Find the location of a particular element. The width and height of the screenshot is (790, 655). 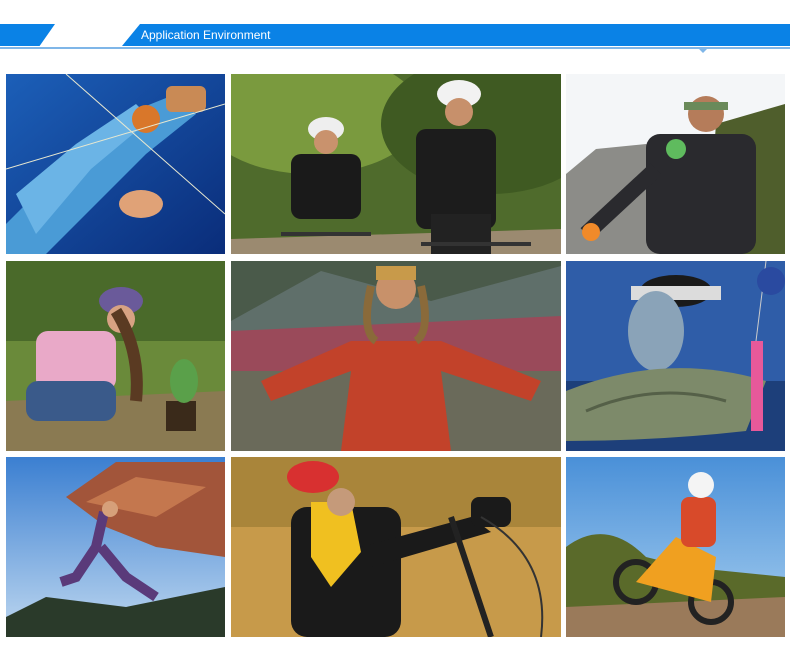

bouldering-photo is located at coordinates (115, 547).